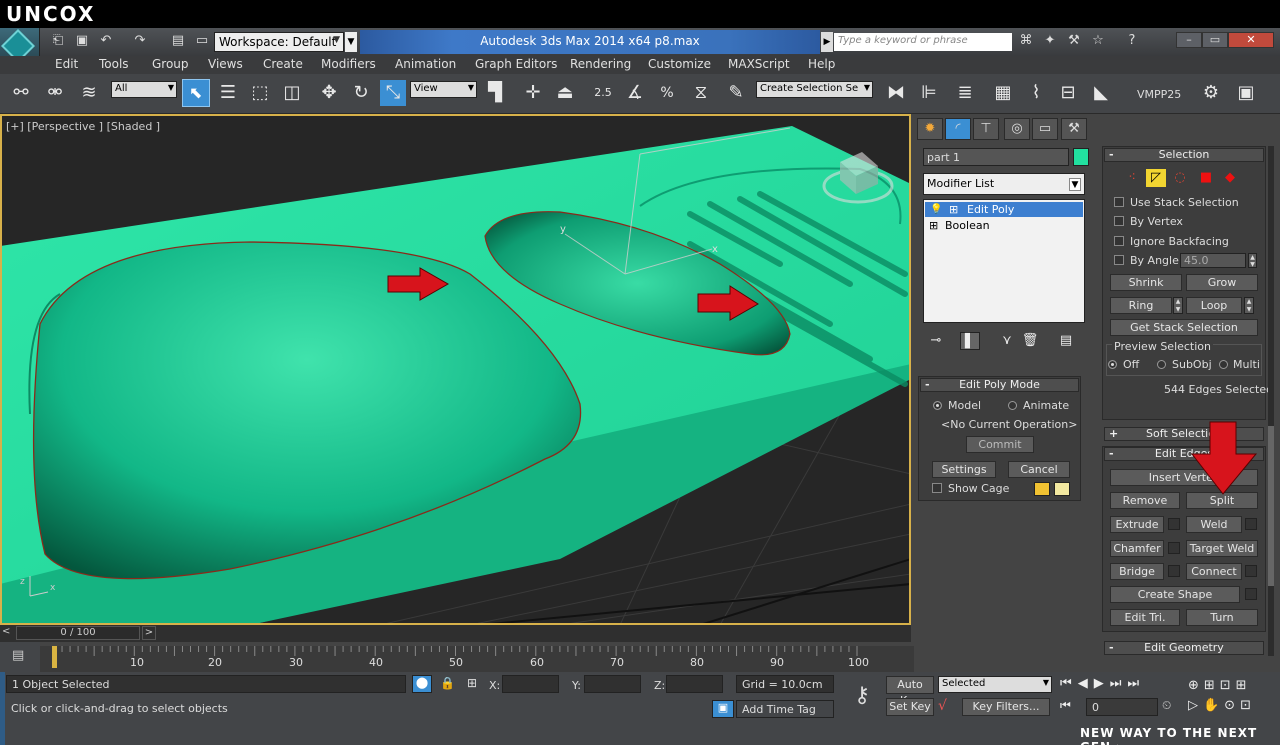 The image size is (1280, 745). I want to click on edit-geometry-header: - Edit Geometry, so click(1184, 648).